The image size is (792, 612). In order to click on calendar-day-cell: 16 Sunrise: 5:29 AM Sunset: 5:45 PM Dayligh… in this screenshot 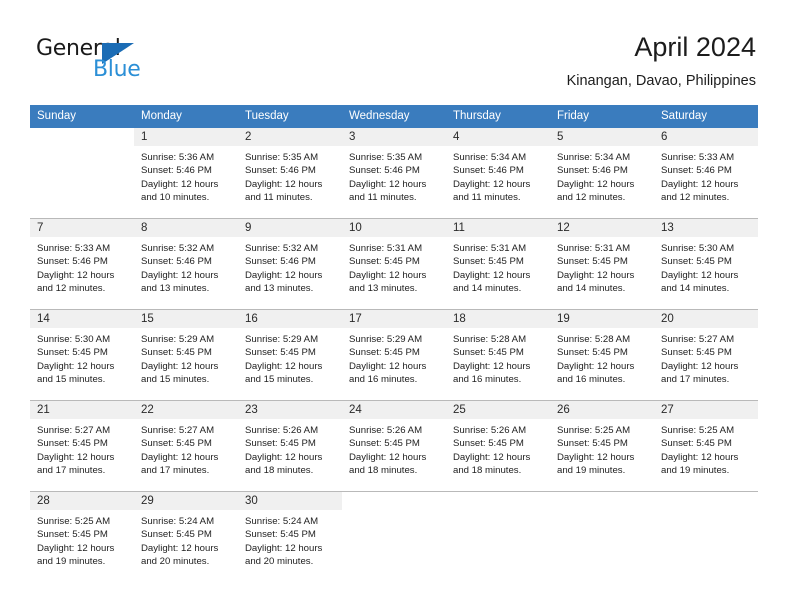, I will do `click(290, 355)`.